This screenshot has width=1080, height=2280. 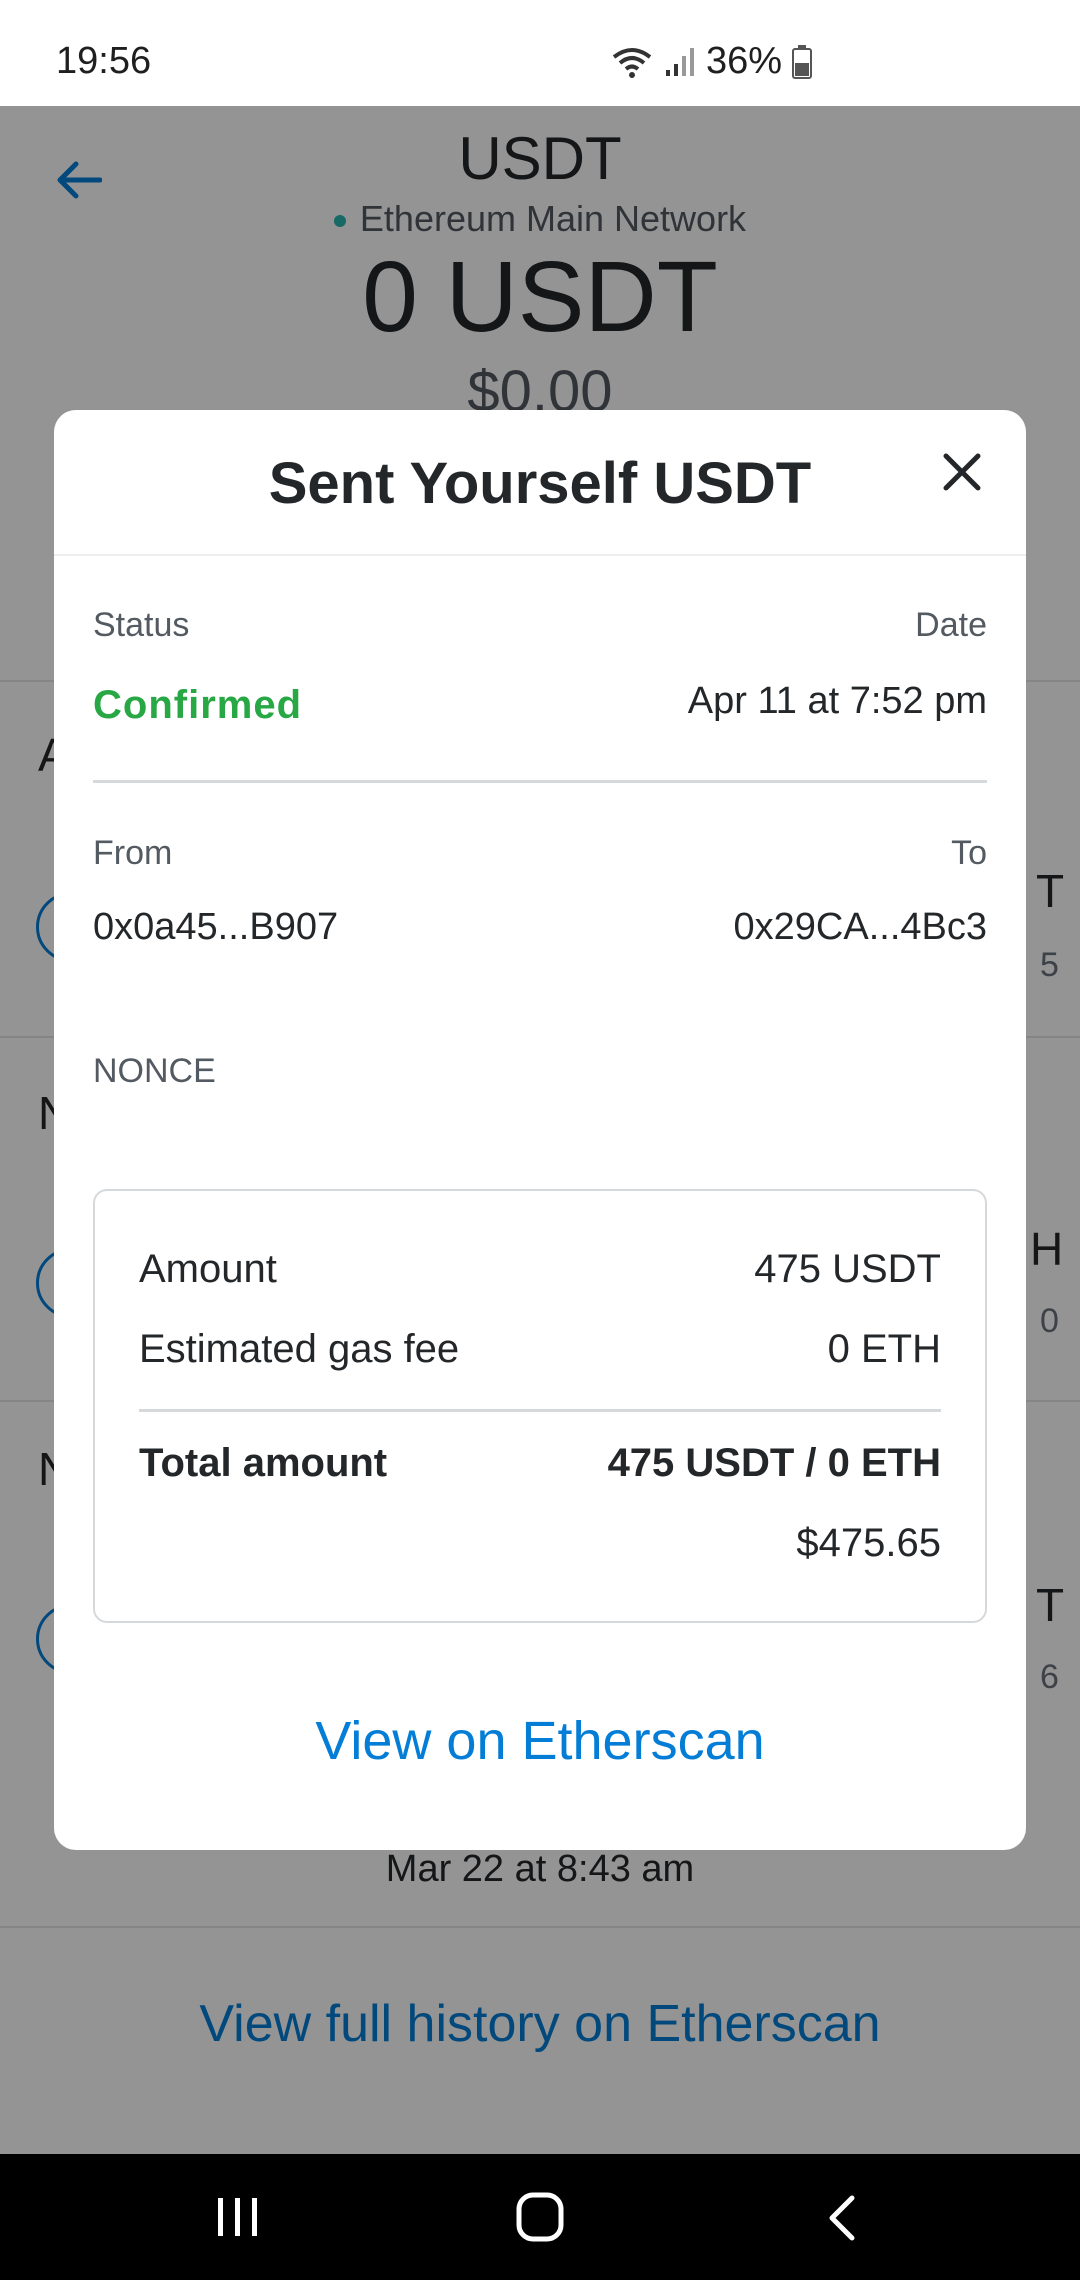 What do you see at coordinates (540, 1543) in the screenshot?
I see `total-fiat-row: $475.65` at bounding box center [540, 1543].